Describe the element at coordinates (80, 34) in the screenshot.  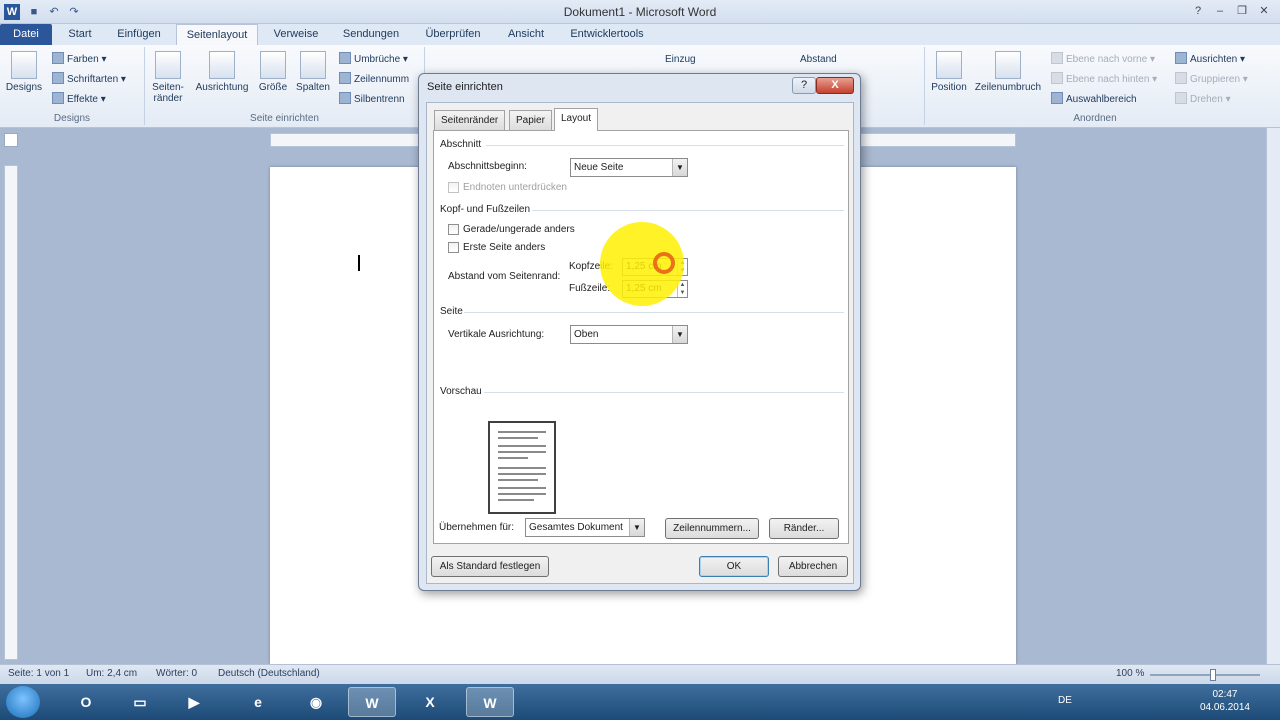
I see `tab-start: Start` at that location.